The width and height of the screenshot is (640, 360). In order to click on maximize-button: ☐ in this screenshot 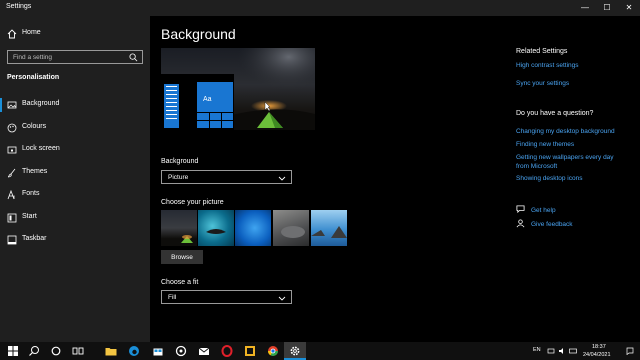, I will do `click(607, 8)`.